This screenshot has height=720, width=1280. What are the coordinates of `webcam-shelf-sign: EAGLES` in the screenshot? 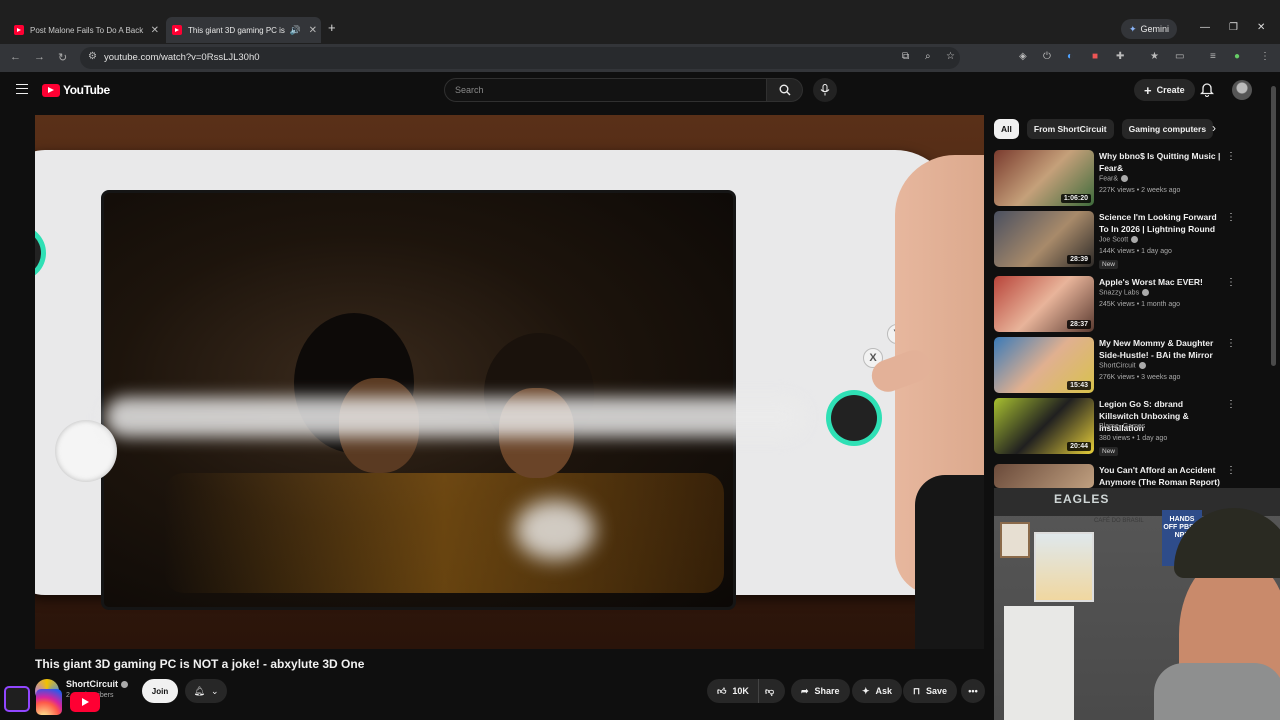 It's located at (1082, 499).